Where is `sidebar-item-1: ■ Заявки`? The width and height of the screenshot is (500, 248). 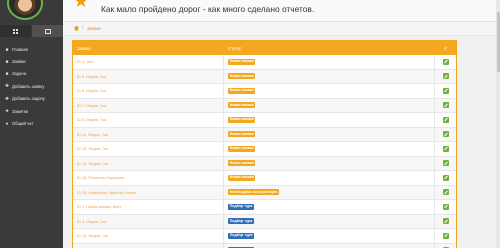 sidebar-item-1: ■ Заявки is located at coordinates (31, 61).